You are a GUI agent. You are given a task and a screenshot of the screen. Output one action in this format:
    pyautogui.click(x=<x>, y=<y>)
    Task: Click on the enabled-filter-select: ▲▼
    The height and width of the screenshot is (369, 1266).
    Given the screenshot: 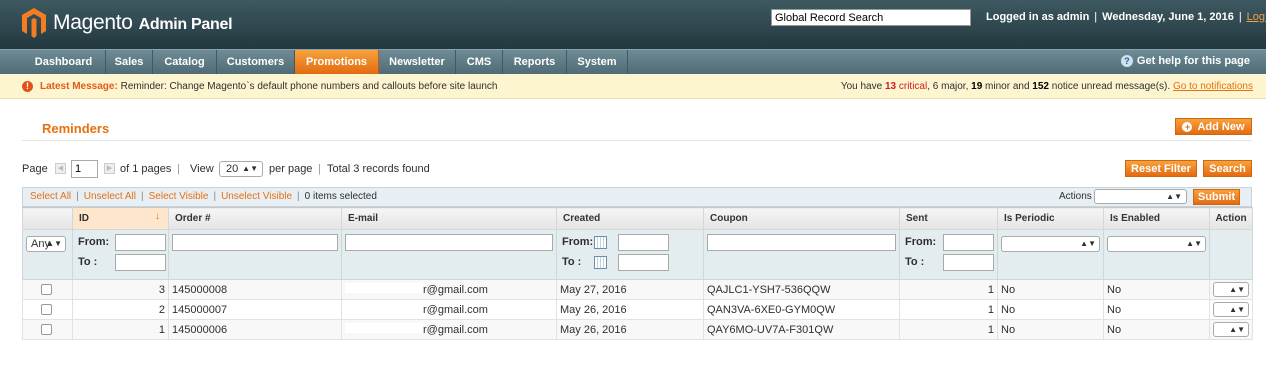 What is the action you would take?
    pyautogui.click(x=1156, y=244)
    